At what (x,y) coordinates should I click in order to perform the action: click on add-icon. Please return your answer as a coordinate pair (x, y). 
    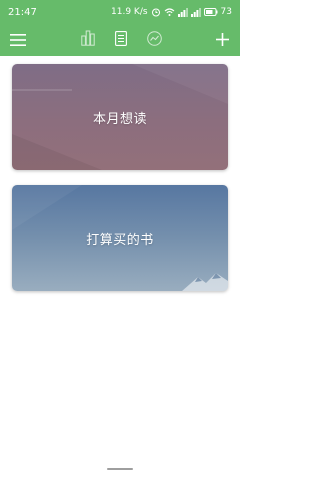
    Looking at the image, I should click on (222, 40).